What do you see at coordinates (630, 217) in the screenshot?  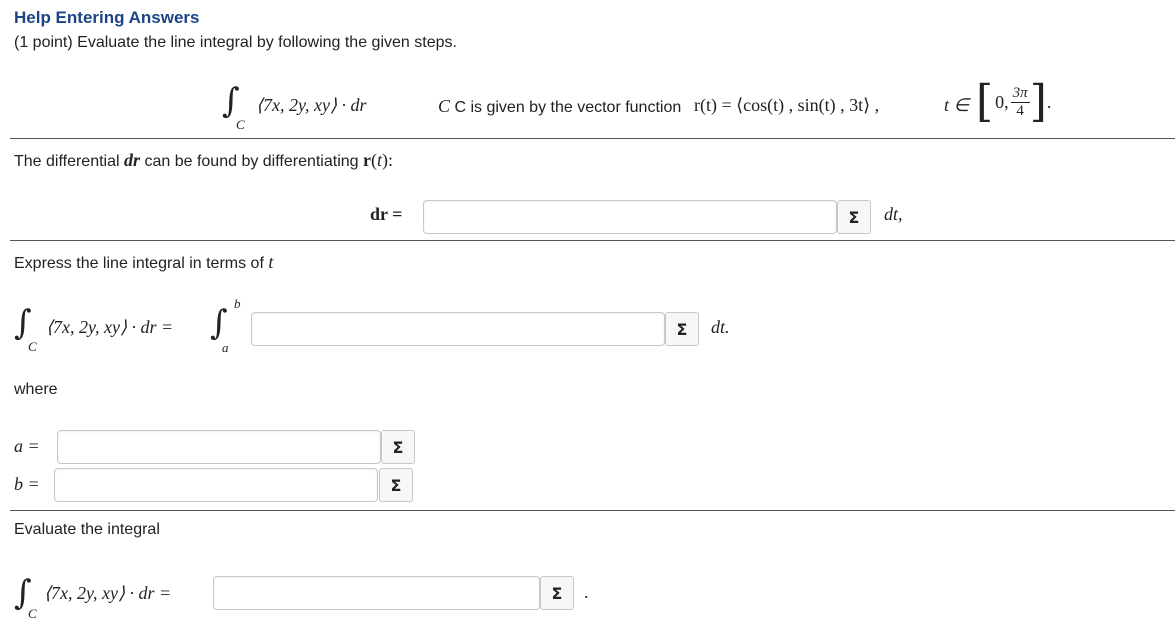 I see `dr-answer-input` at bounding box center [630, 217].